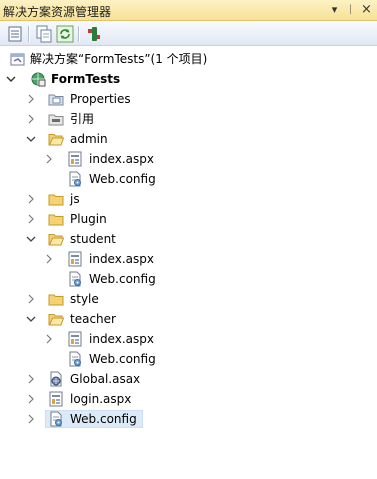  What do you see at coordinates (119, 59) in the screenshot?
I see `solution-label: 解决方案“FormTests”(1 个项目)` at bounding box center [119, 59].